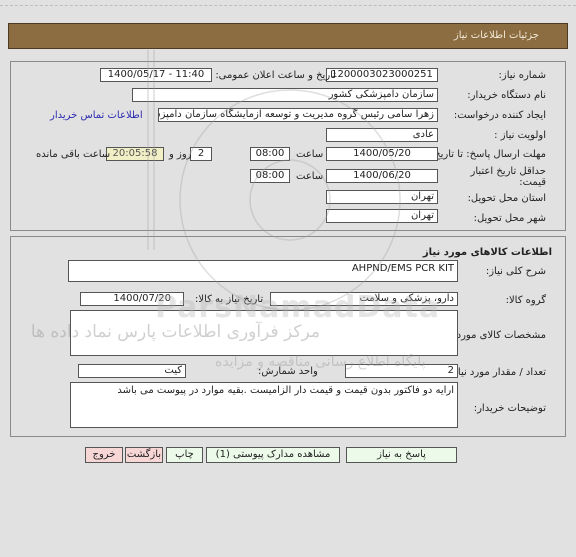 The height and width of the screenshot is (557, 576). I want to click on buyer-contact-link: اطلاعات تماس خریدار, so click(96, 115).